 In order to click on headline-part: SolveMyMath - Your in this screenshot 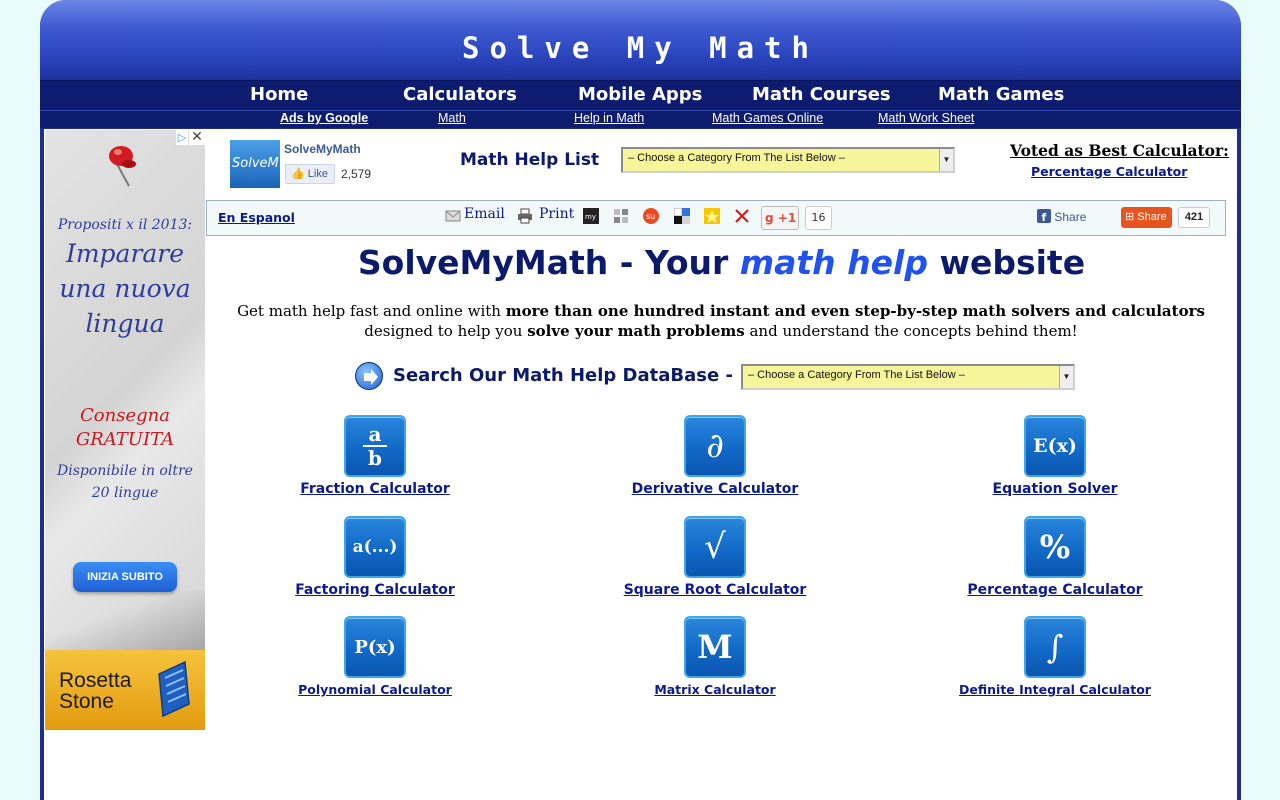, I will do `click(548, 262)`.